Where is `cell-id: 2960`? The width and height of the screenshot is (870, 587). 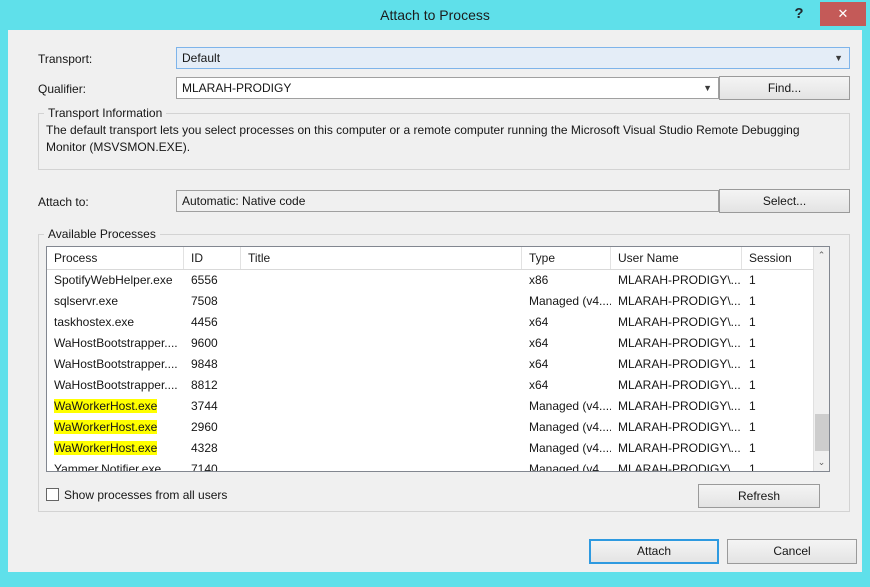
cell-id: 2960 is located at coordinates (204, 427).